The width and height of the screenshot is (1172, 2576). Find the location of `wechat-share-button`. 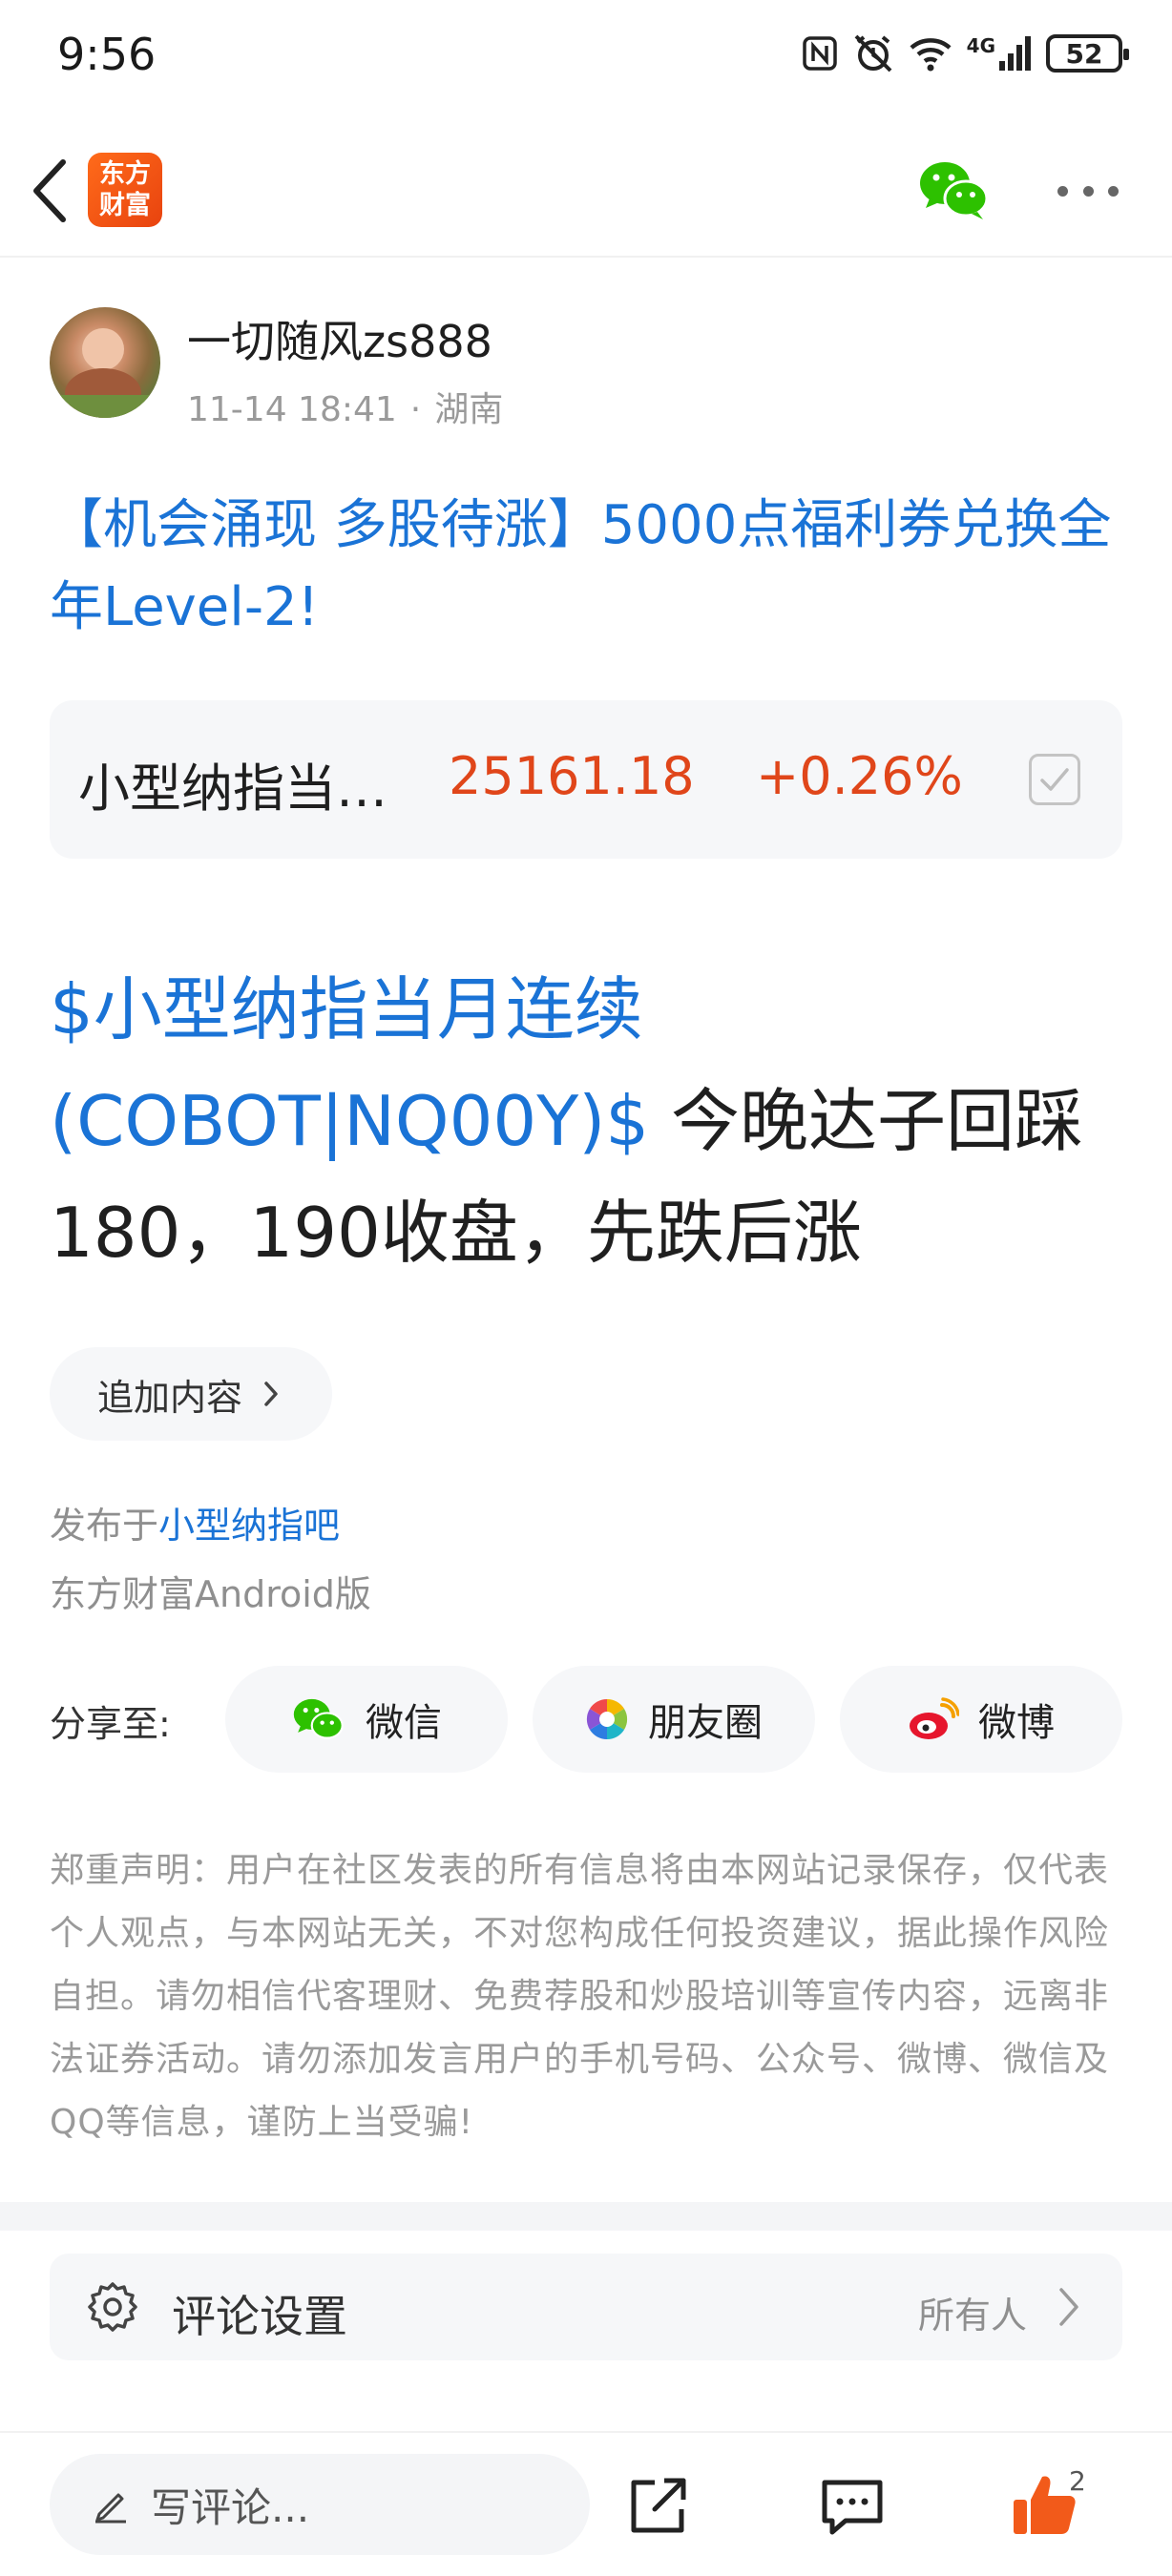

wechat-share-button is located at coordinates (954, 191).